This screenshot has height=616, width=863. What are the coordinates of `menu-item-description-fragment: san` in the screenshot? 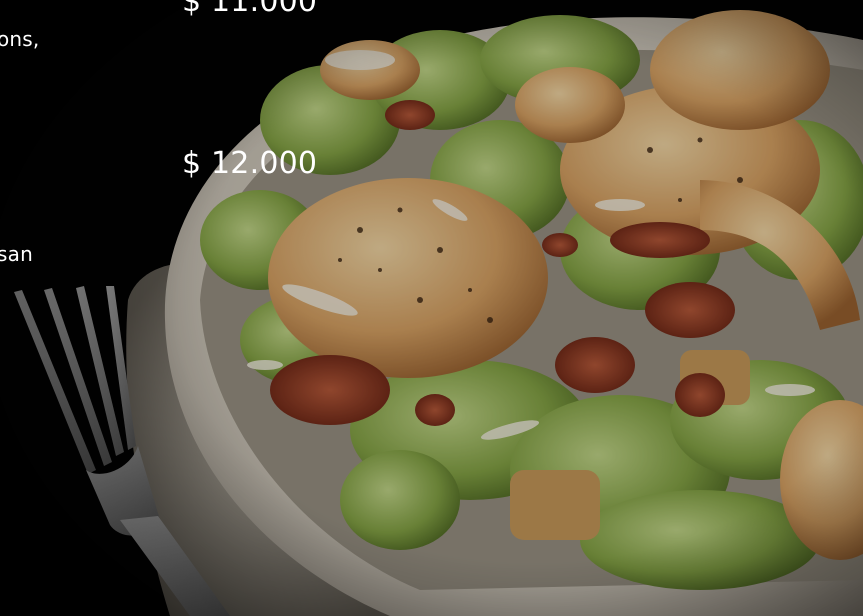 It's located at (16, 254).